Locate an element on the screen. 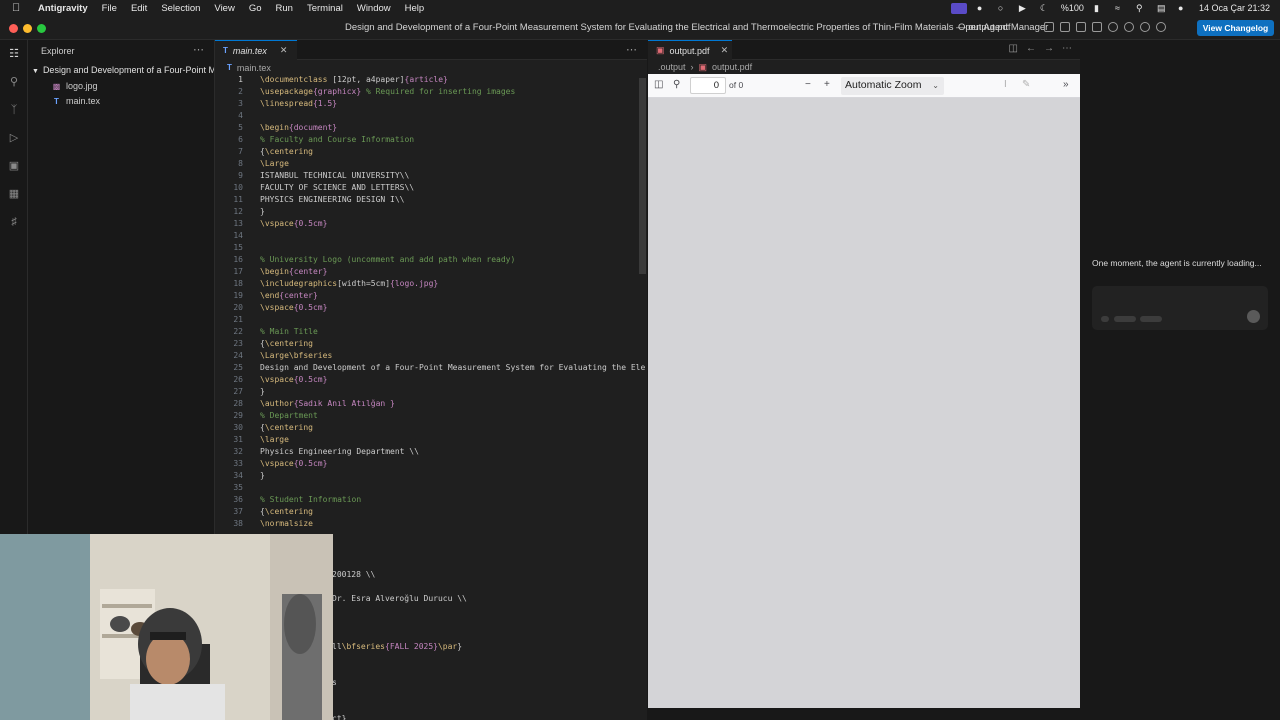  zoom-in-icon: + is located at coordinates (827, 84).